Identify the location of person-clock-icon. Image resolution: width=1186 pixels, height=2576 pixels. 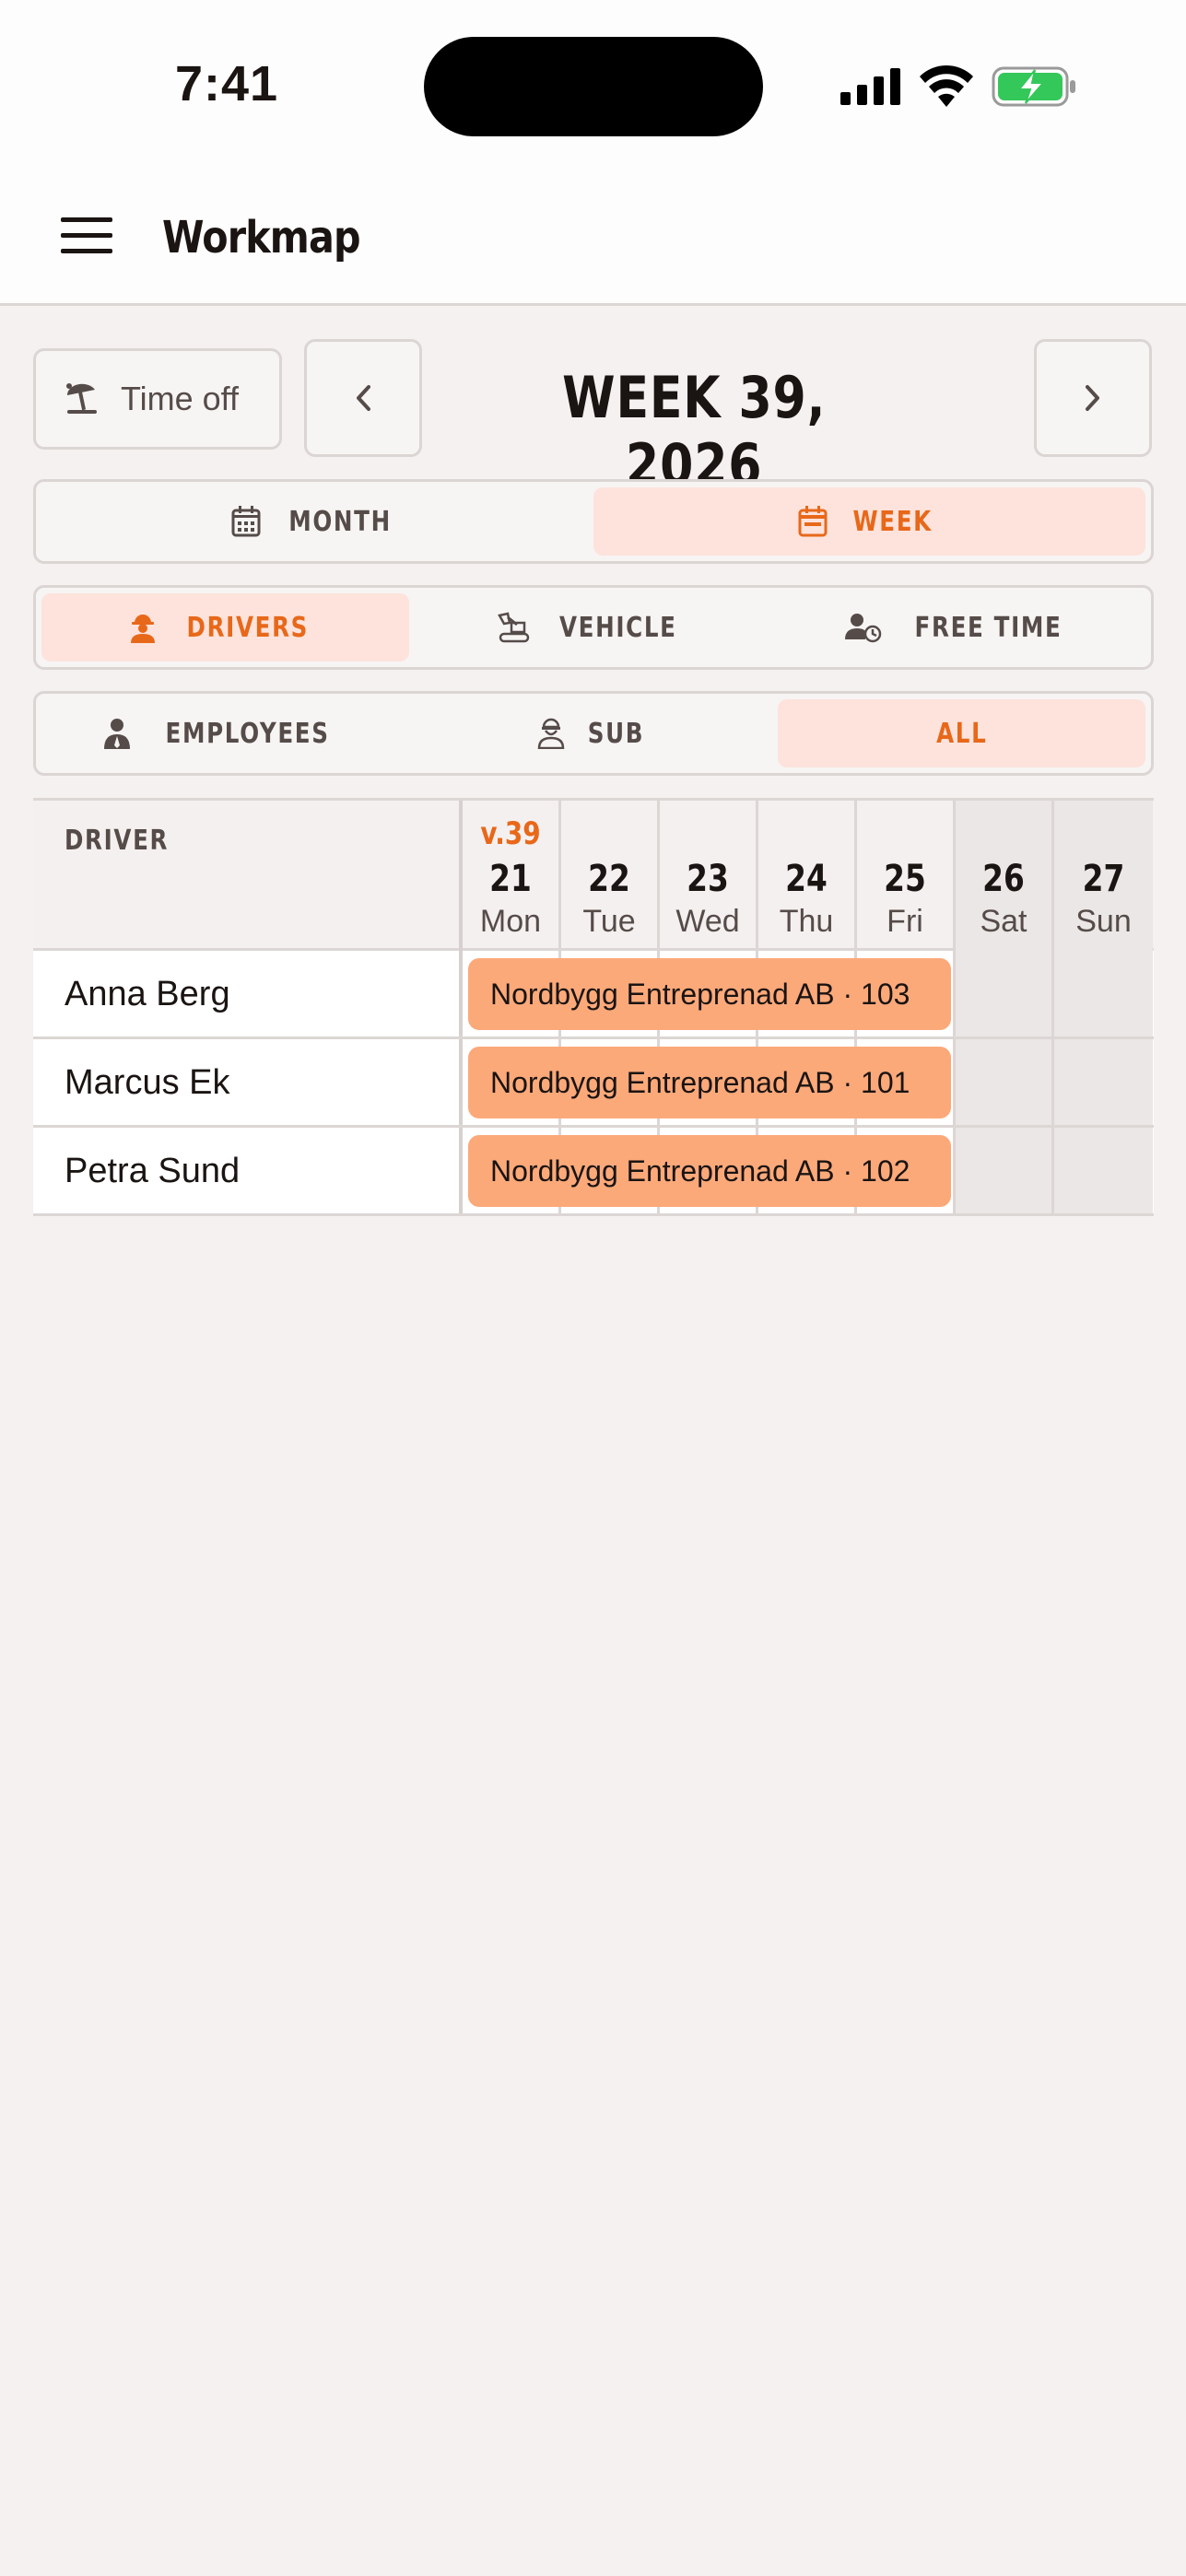
(863, 628).